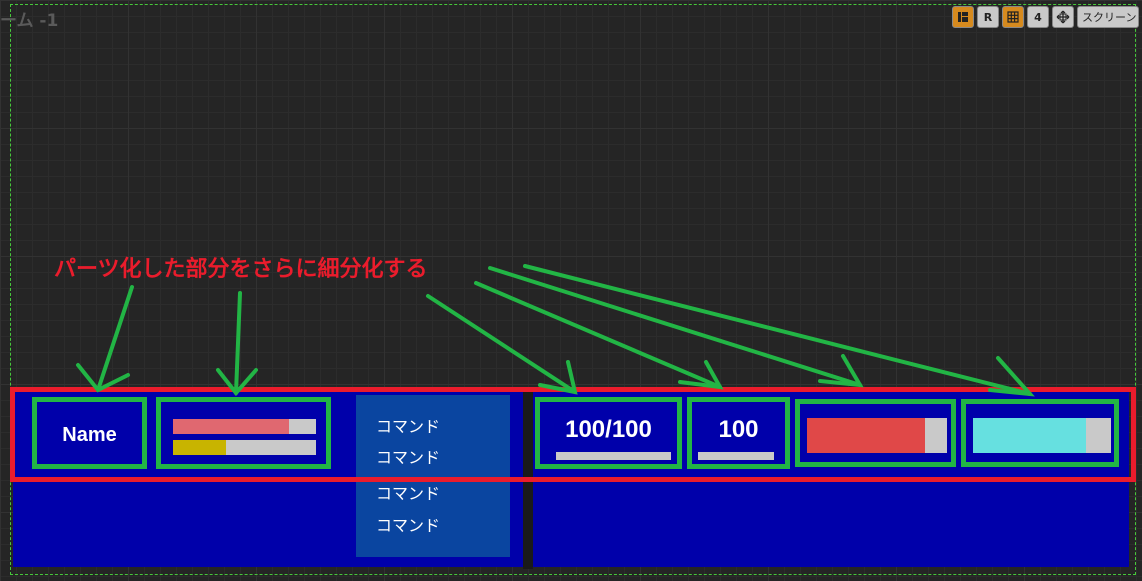 The height and width of the screenshot is (581, 1142). I want to click on arrow-to-hp-text, so click(501, 344).